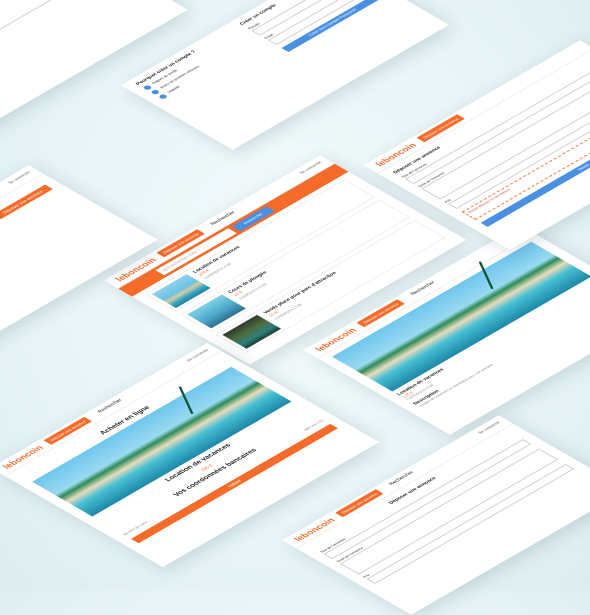 The width and height of the screenshot is (590, 615). I want to click on text-field, so click(51, 43).